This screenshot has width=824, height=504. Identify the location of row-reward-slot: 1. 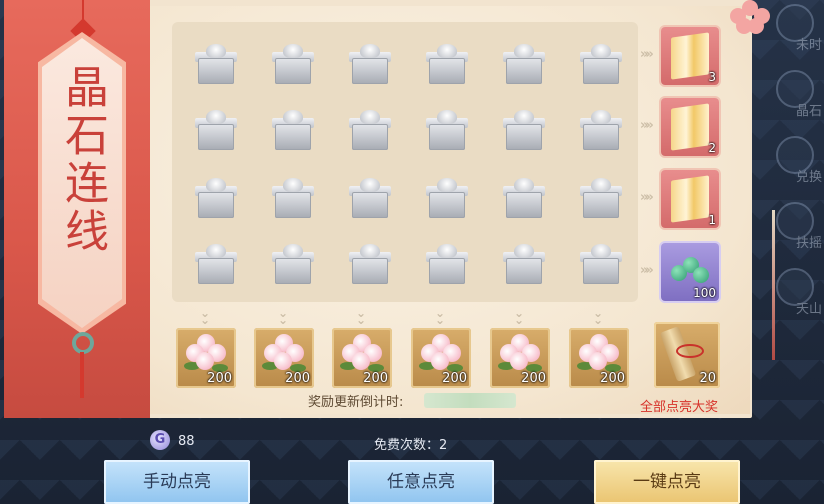
(690, 199).